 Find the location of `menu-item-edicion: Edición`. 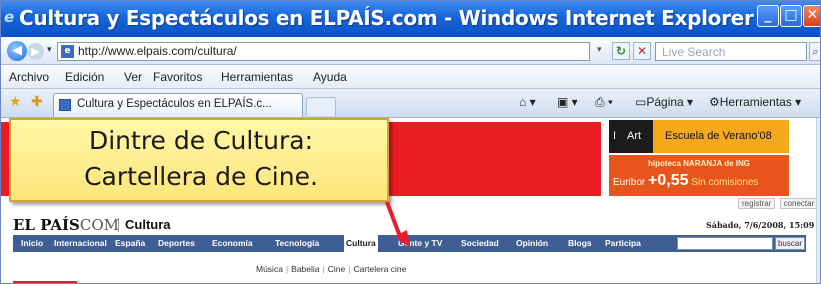

menu-item-edicion: Edición is located at coordinates (84, 77).